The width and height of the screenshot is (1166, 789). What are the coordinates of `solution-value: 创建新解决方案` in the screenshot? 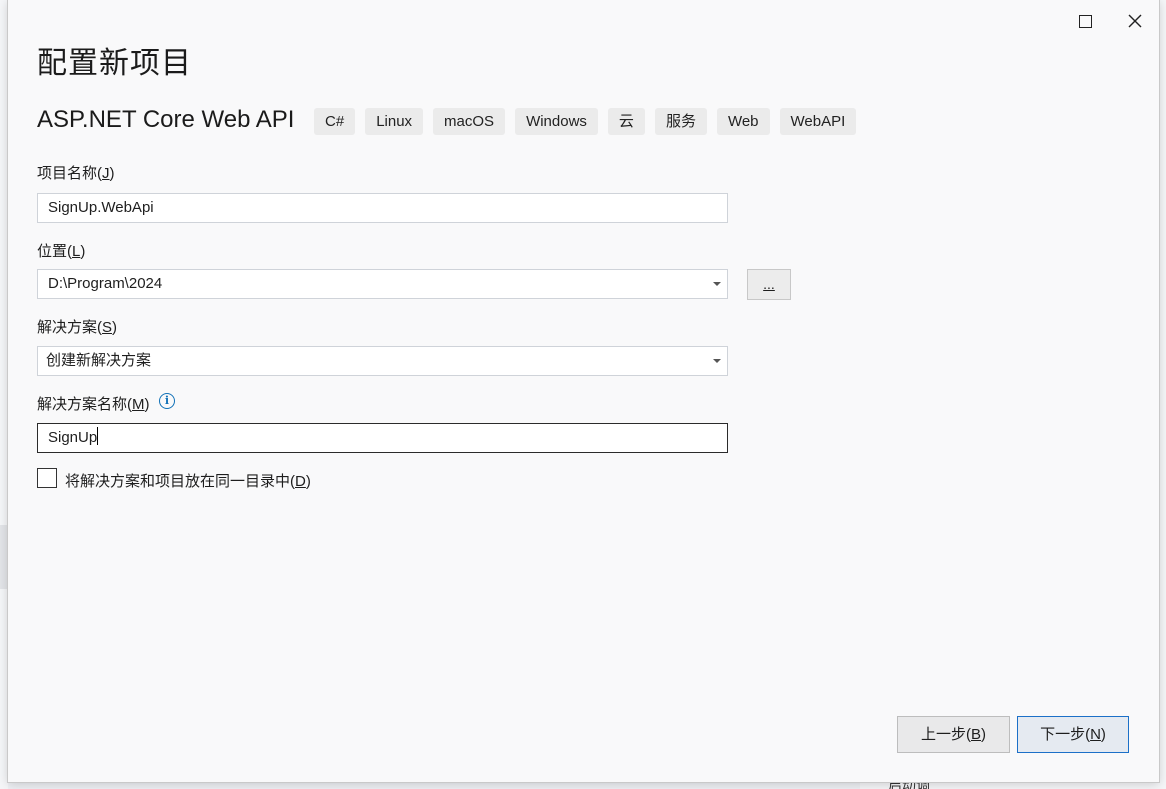 It's located at (99, 360).